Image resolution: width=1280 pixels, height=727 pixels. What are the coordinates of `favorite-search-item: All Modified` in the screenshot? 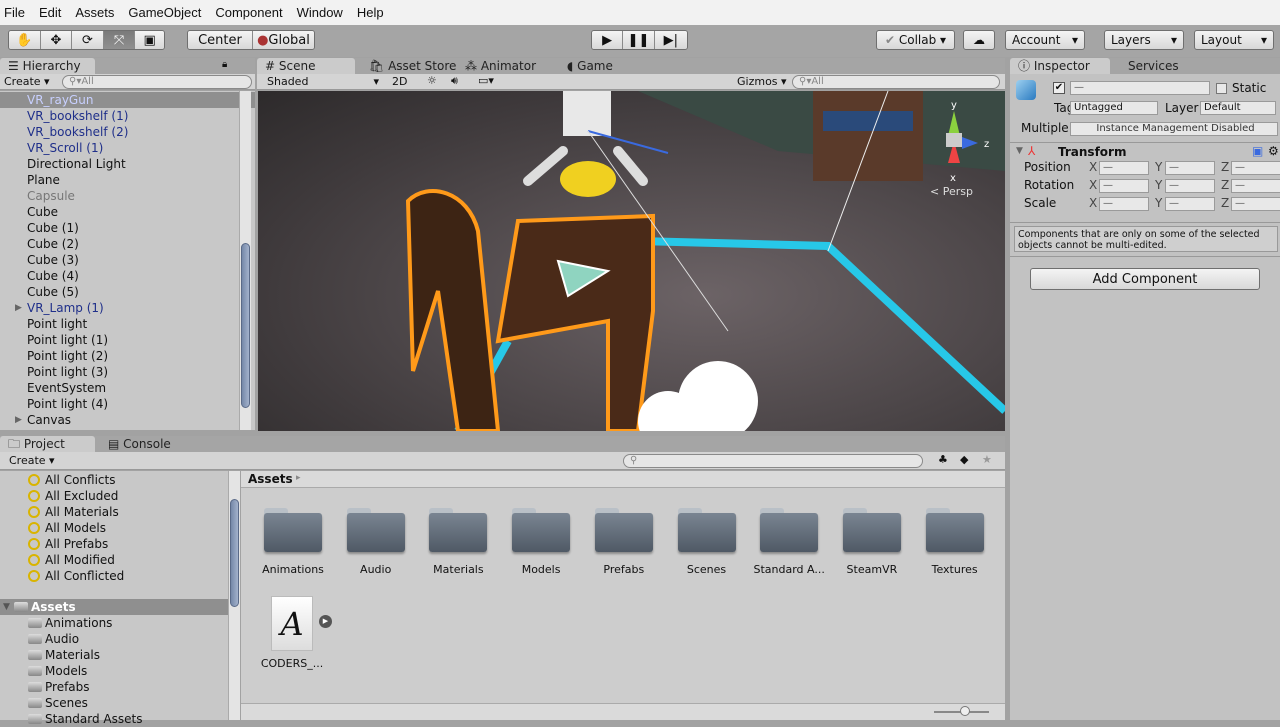 It's located at (114, 560).